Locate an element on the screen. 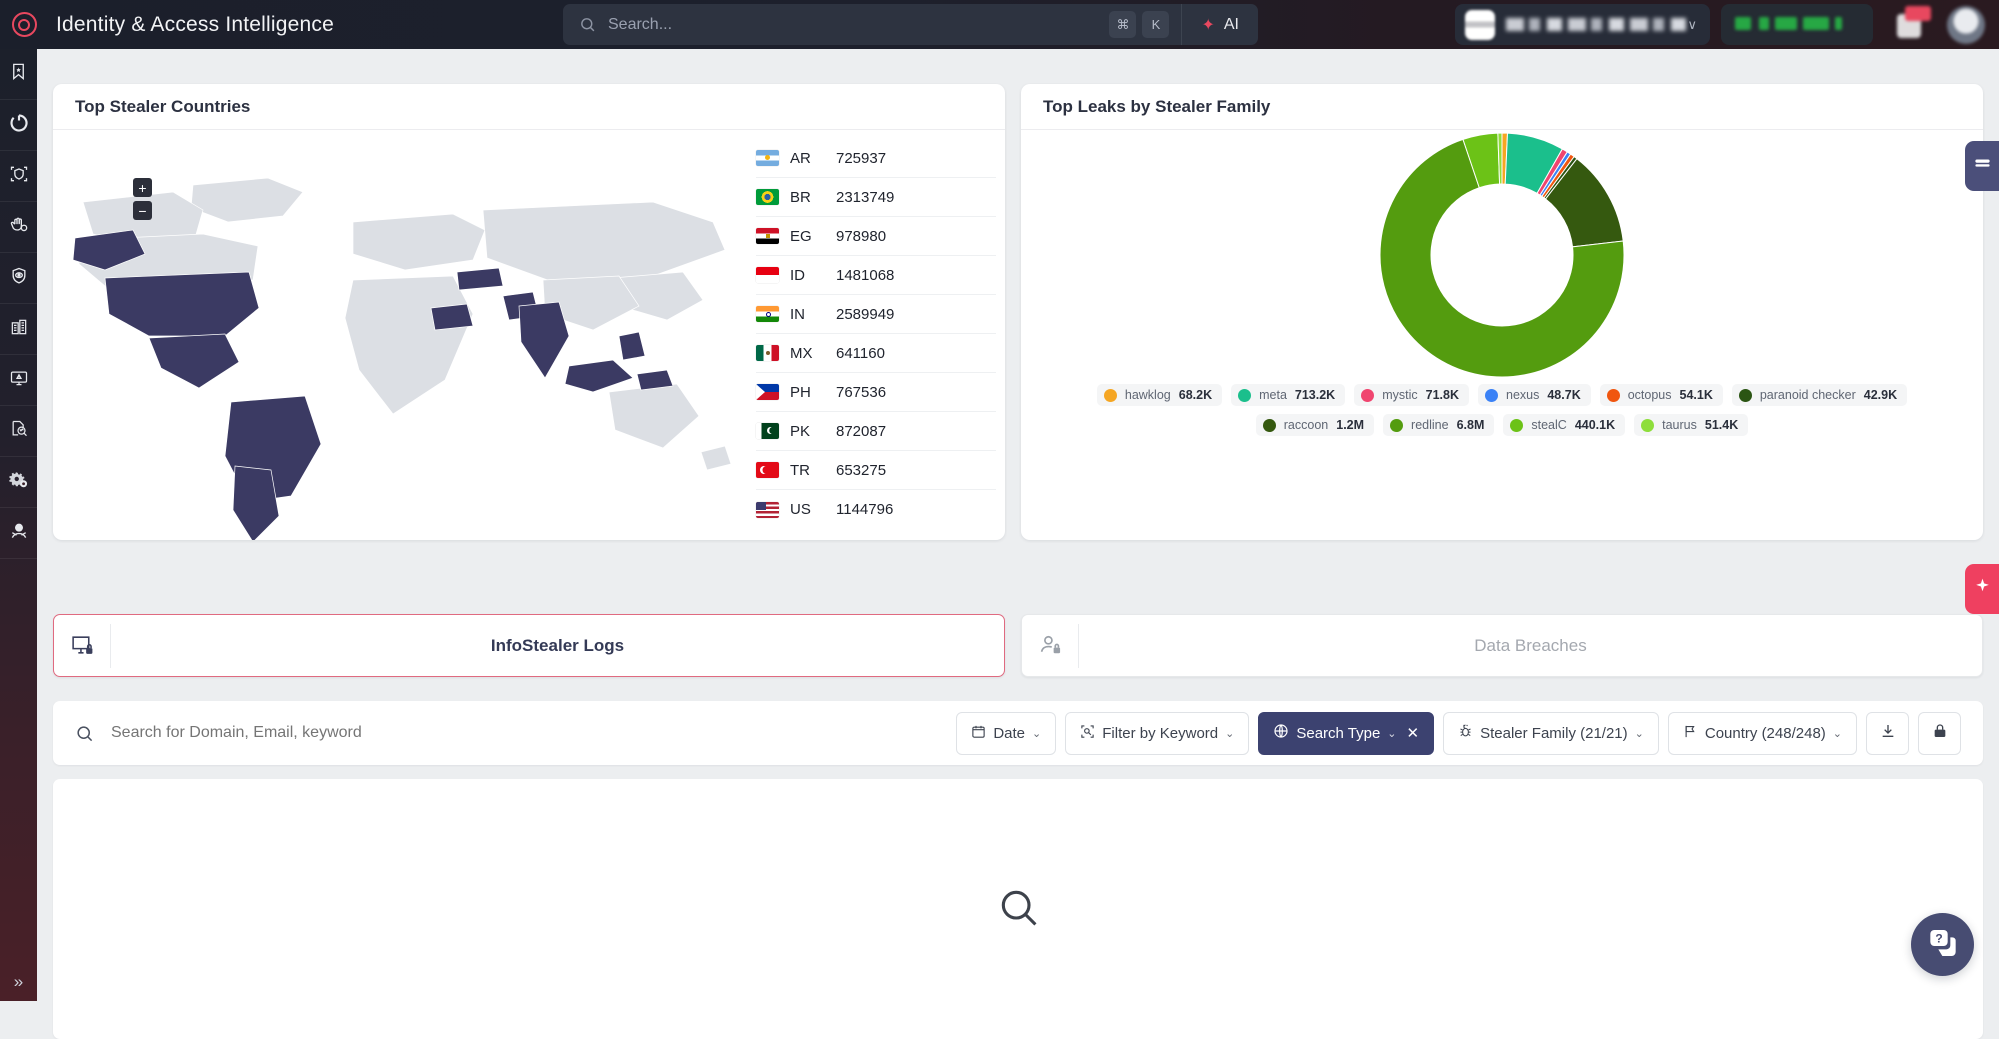 This screenshot has width=1999, height=1039. country-row: BR 2313749 is located at coordinates (876, 197).